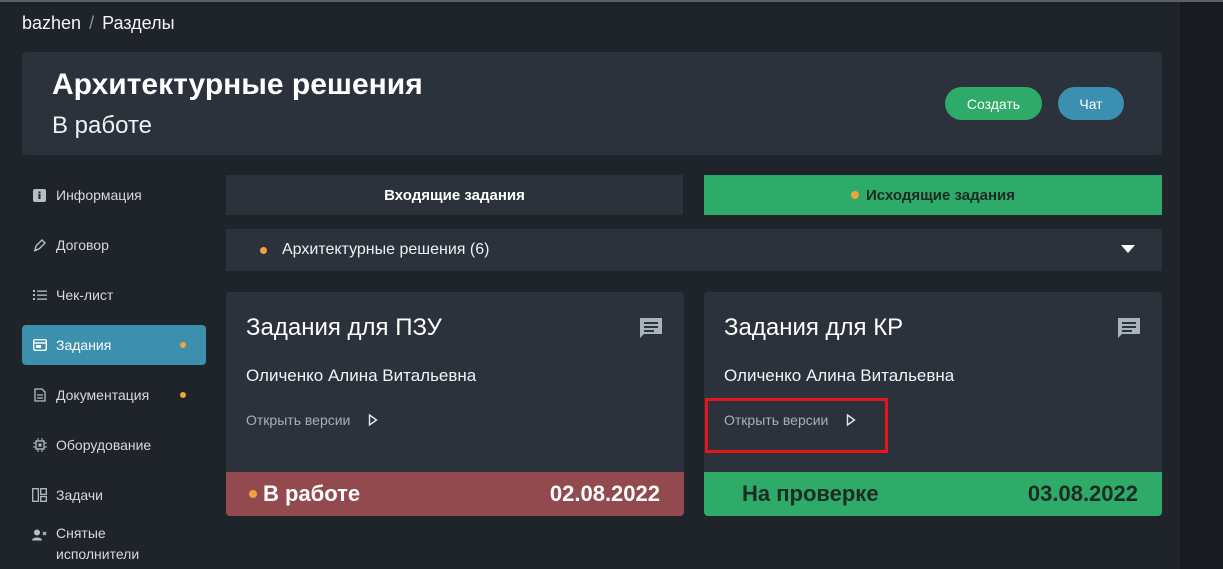 The image size is (1223, 569). I want to click on sidebar-item-contract: Договор, so click(114, 245).